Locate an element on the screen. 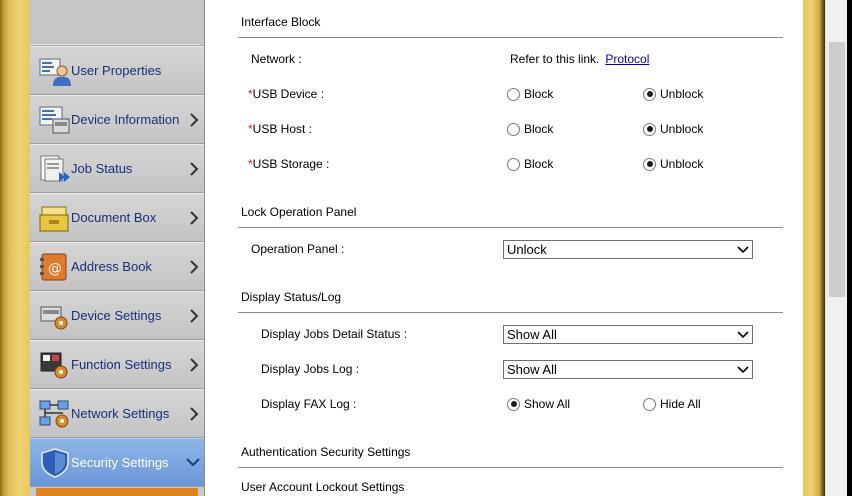 Image resolution: width=852 pixels, height=496 pixels. usb-storage-label: *USB Storage : is located at coordinates (288, 164).